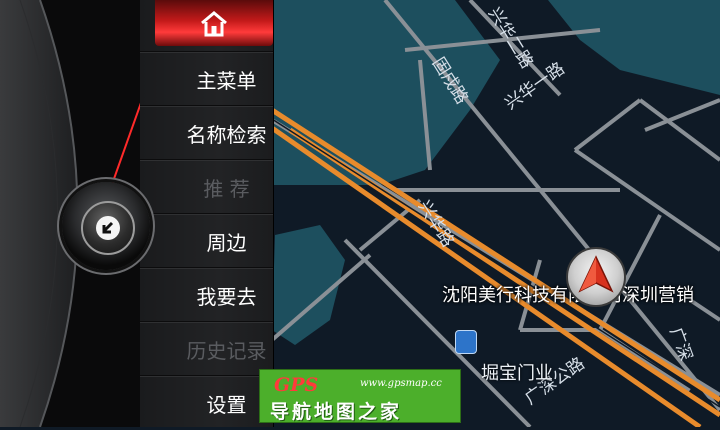 The width and height of the screenshot is (720, 430). I want to click on watermark-logo: GPS www.gpsmap.cc 导航地图之家, so click(360, 396).